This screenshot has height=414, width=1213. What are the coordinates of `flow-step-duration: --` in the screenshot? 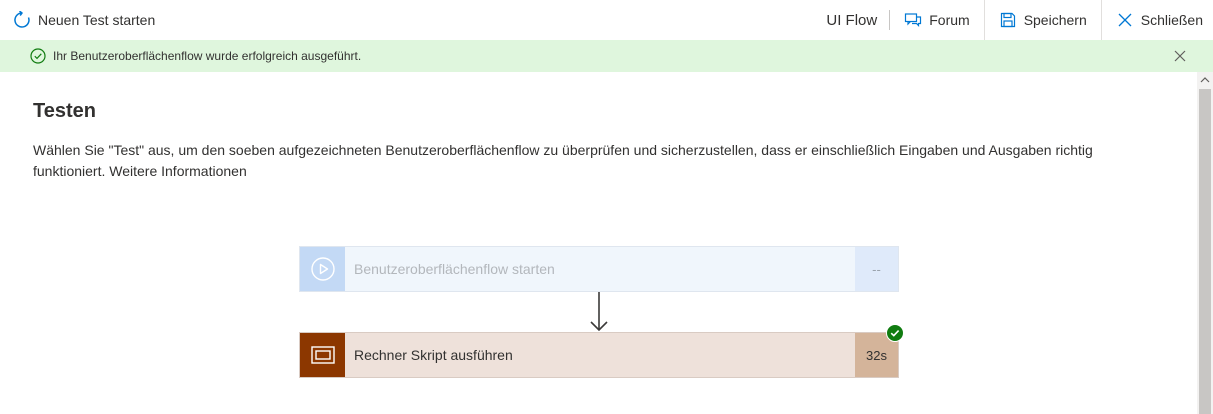 It's located at (876, 269).